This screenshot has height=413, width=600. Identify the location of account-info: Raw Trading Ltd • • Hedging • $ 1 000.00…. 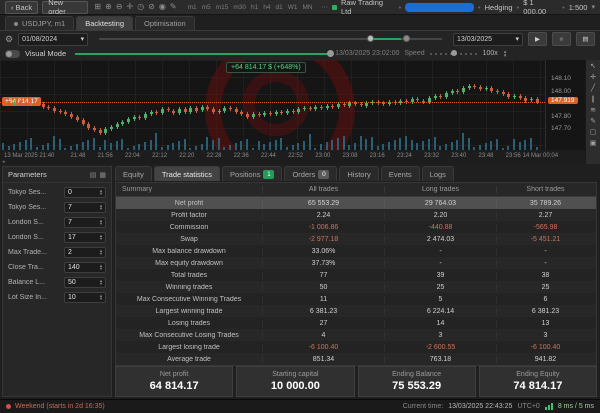
(463, 8).